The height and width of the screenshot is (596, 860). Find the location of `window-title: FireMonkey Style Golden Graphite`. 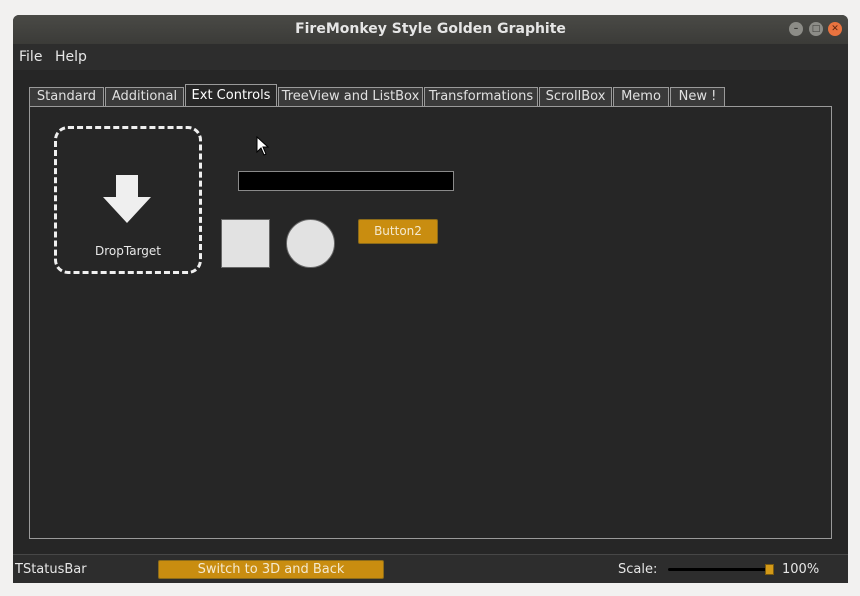

window-title: FireMonkey Style Golden Graphite is located at coordinates (430, 29).